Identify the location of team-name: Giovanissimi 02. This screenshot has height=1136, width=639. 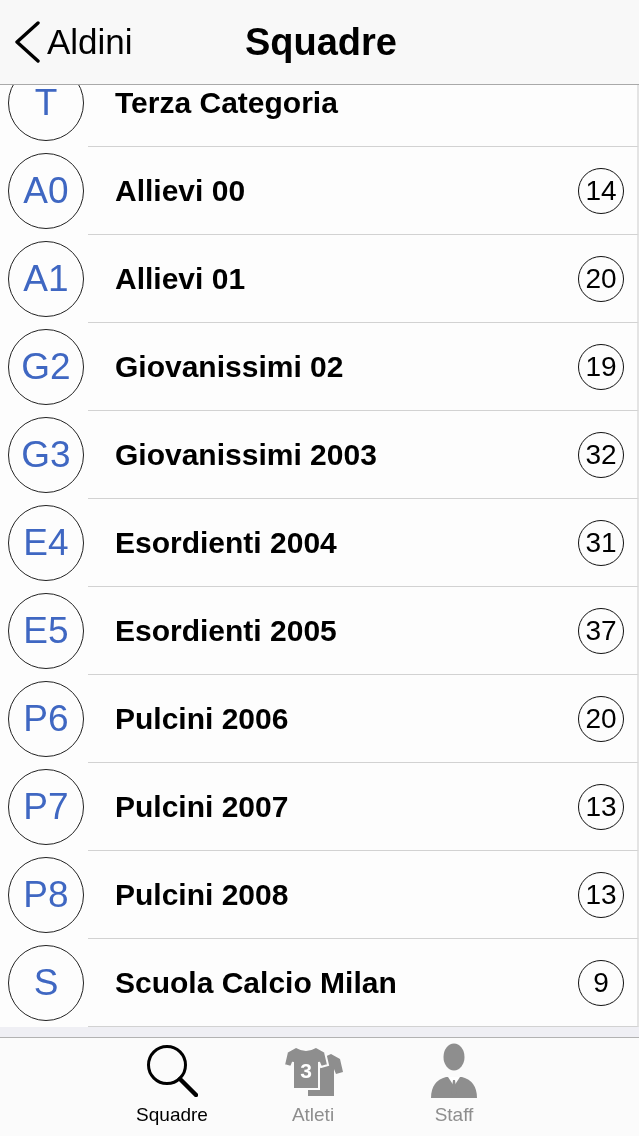
(230, 366).